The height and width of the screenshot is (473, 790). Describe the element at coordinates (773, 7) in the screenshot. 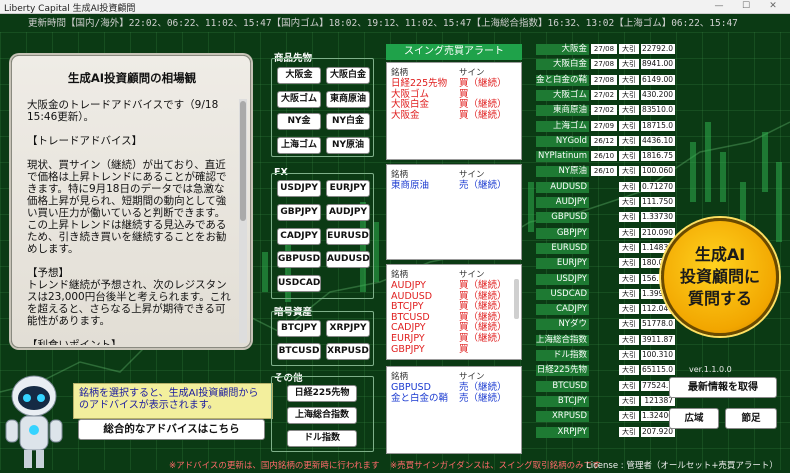

I see `close-window-button: ✕` at that location.